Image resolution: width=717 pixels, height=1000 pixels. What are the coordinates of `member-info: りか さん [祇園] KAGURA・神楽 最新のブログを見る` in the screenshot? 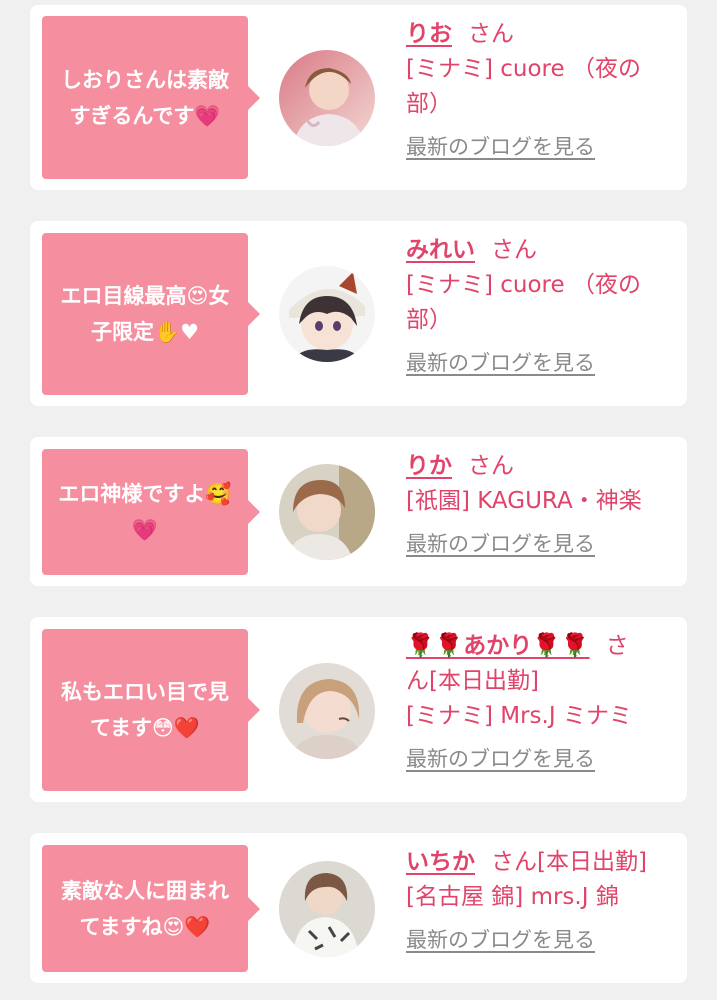 It's located at (538, 505).